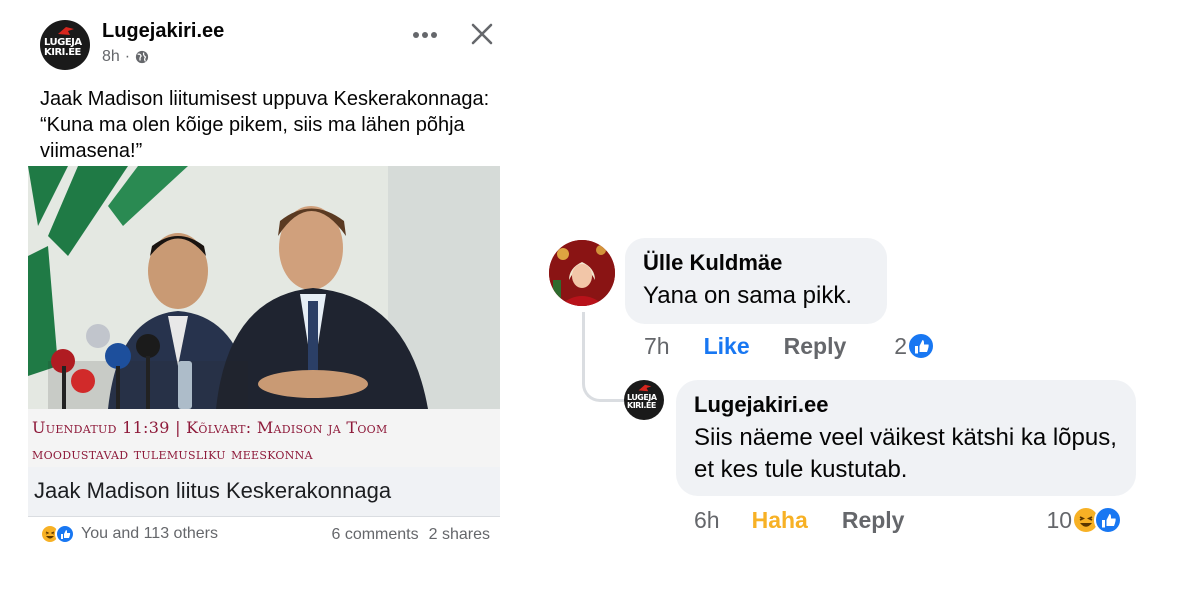 This screenshot has width=1200, height=600. Describe the element at coordinates (459, 535) in the screenshot. I see `shares-count: 2 shares` at that location.